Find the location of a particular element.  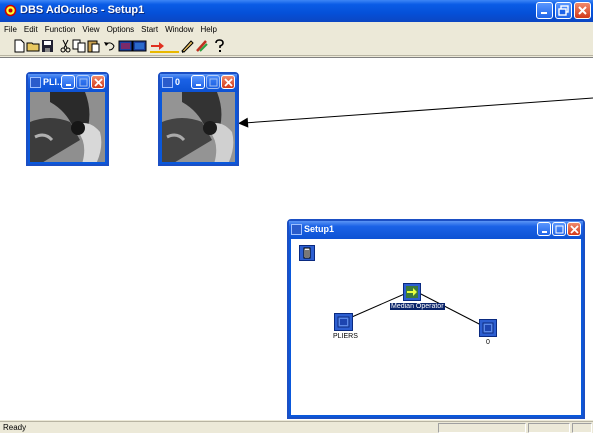

image-button is located at coordinates (125, 46).